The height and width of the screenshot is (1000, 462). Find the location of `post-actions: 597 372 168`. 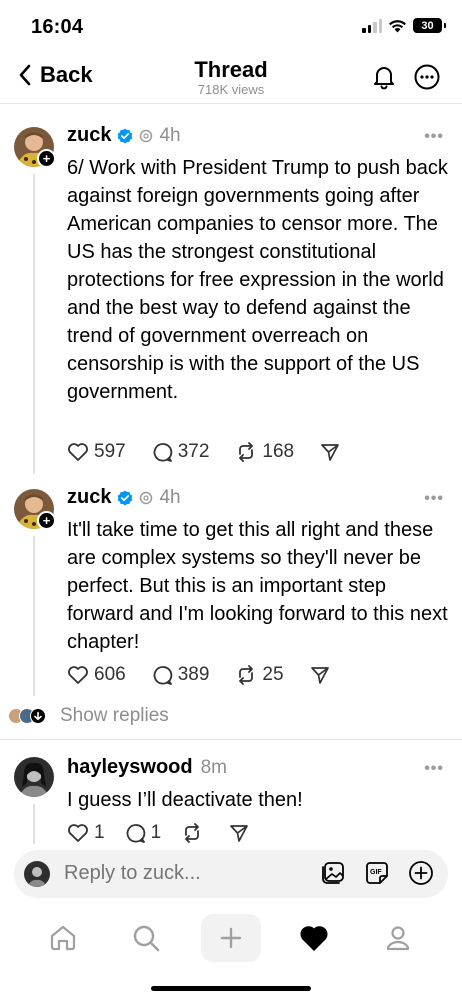

post-actions: 597 372 168 is located at coordinates (216, 452).